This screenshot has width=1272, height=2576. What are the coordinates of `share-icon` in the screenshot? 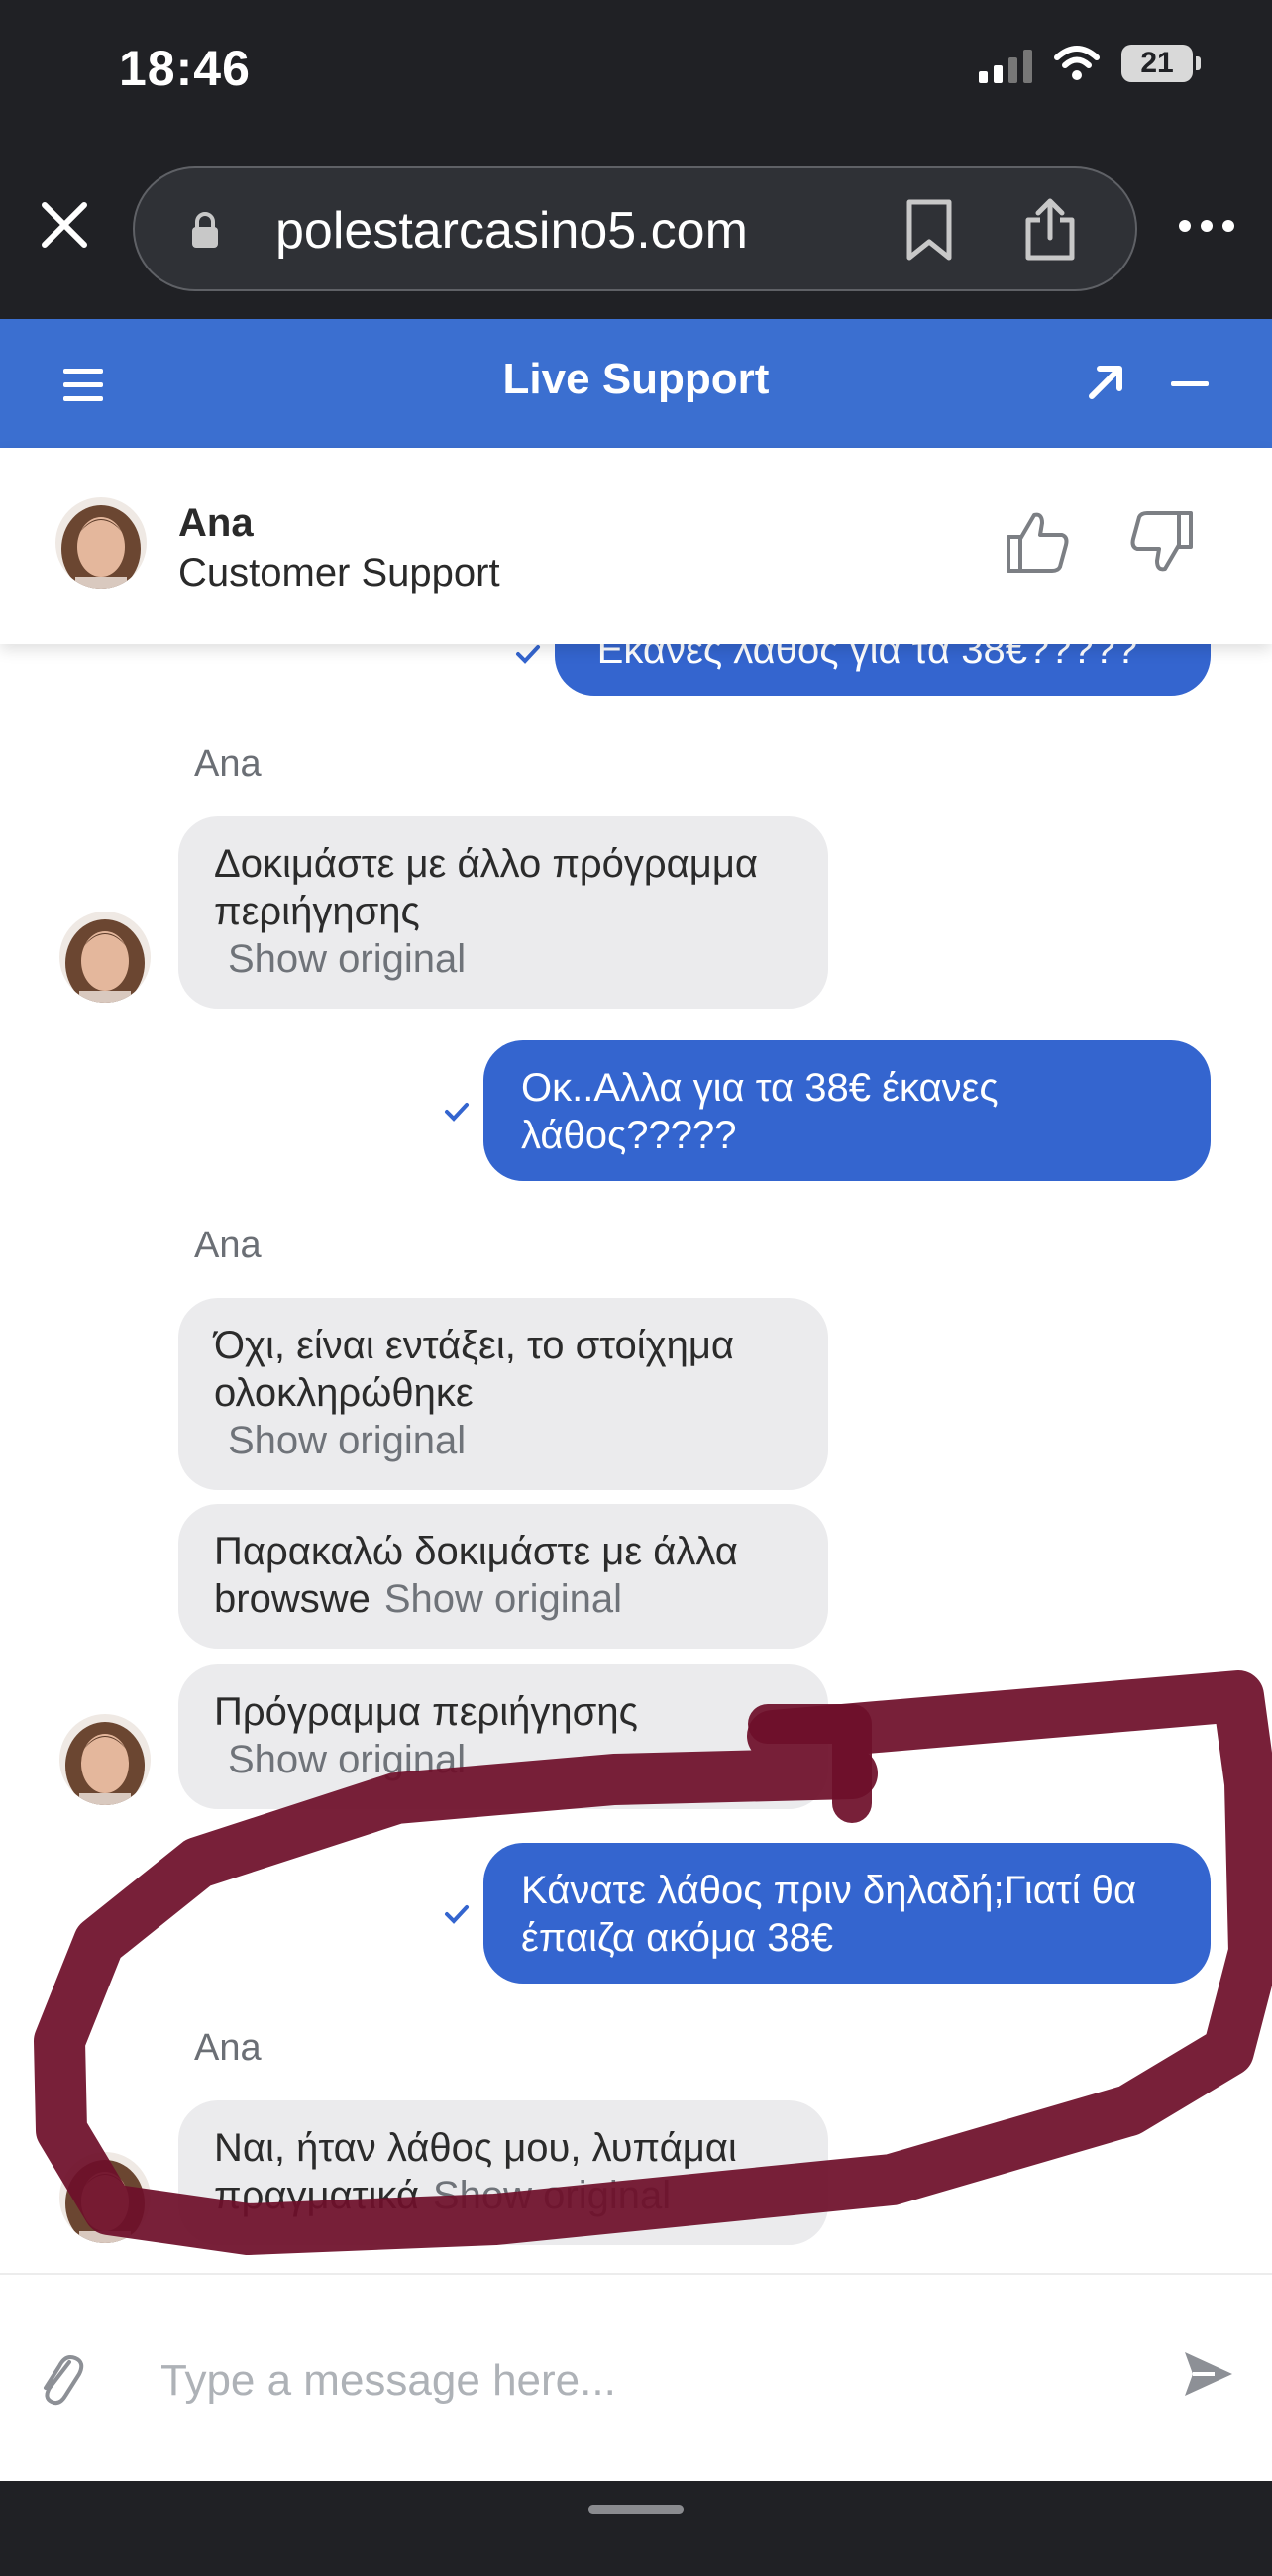 It's located at (1050, 230).